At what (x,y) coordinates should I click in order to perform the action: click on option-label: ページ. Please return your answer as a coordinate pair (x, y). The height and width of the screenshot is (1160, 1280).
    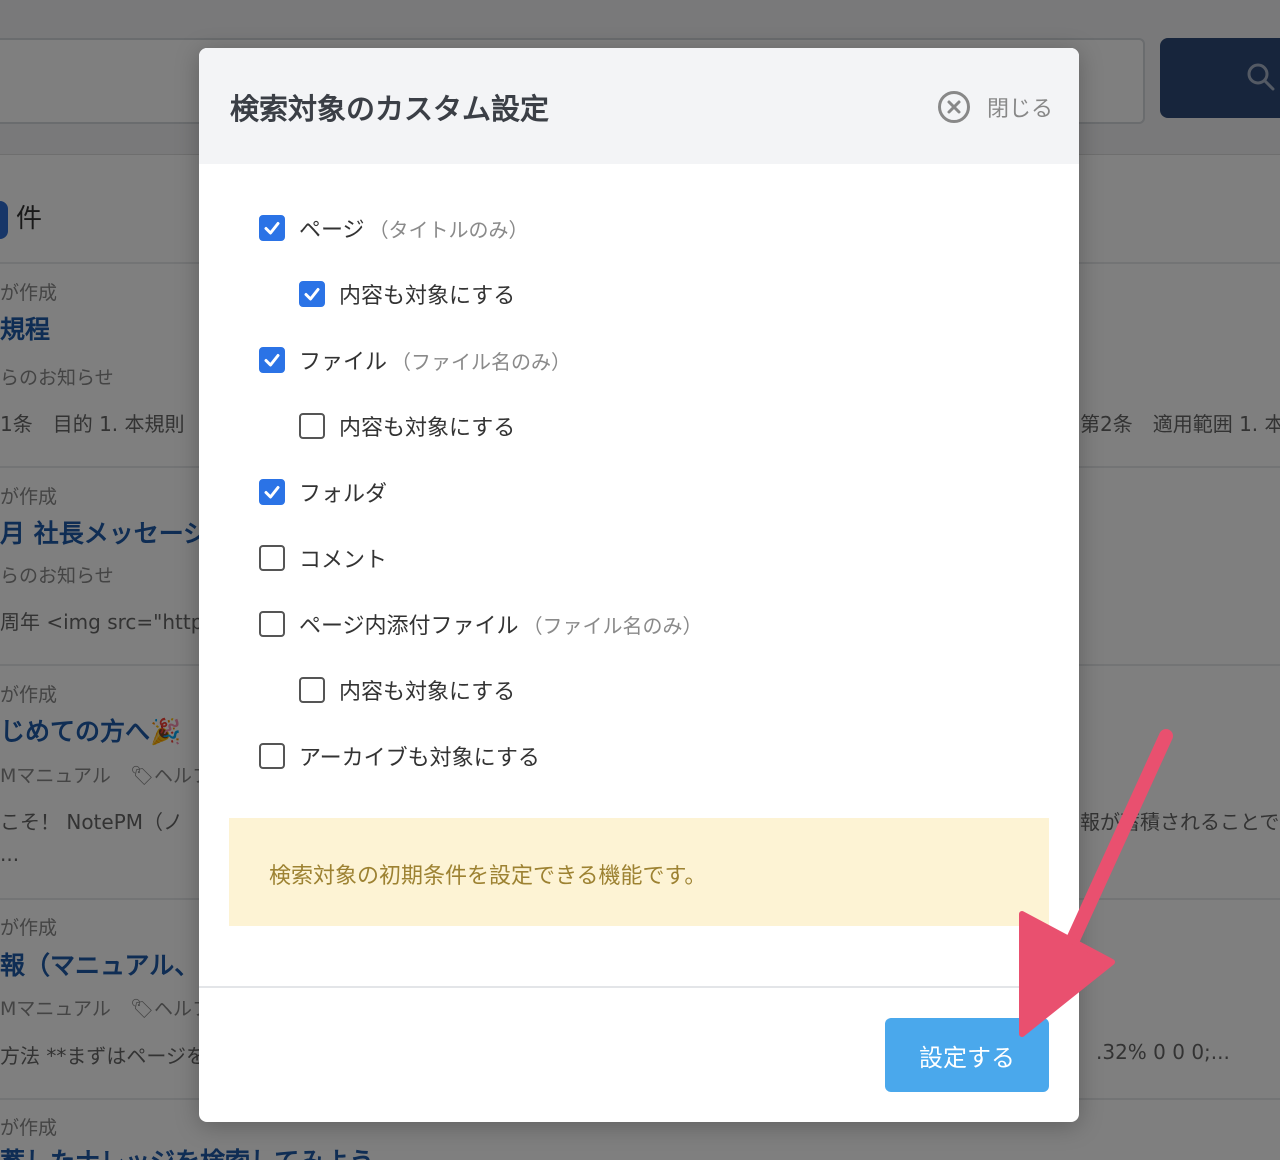
    Looking at the image, I should click on (332, 230).